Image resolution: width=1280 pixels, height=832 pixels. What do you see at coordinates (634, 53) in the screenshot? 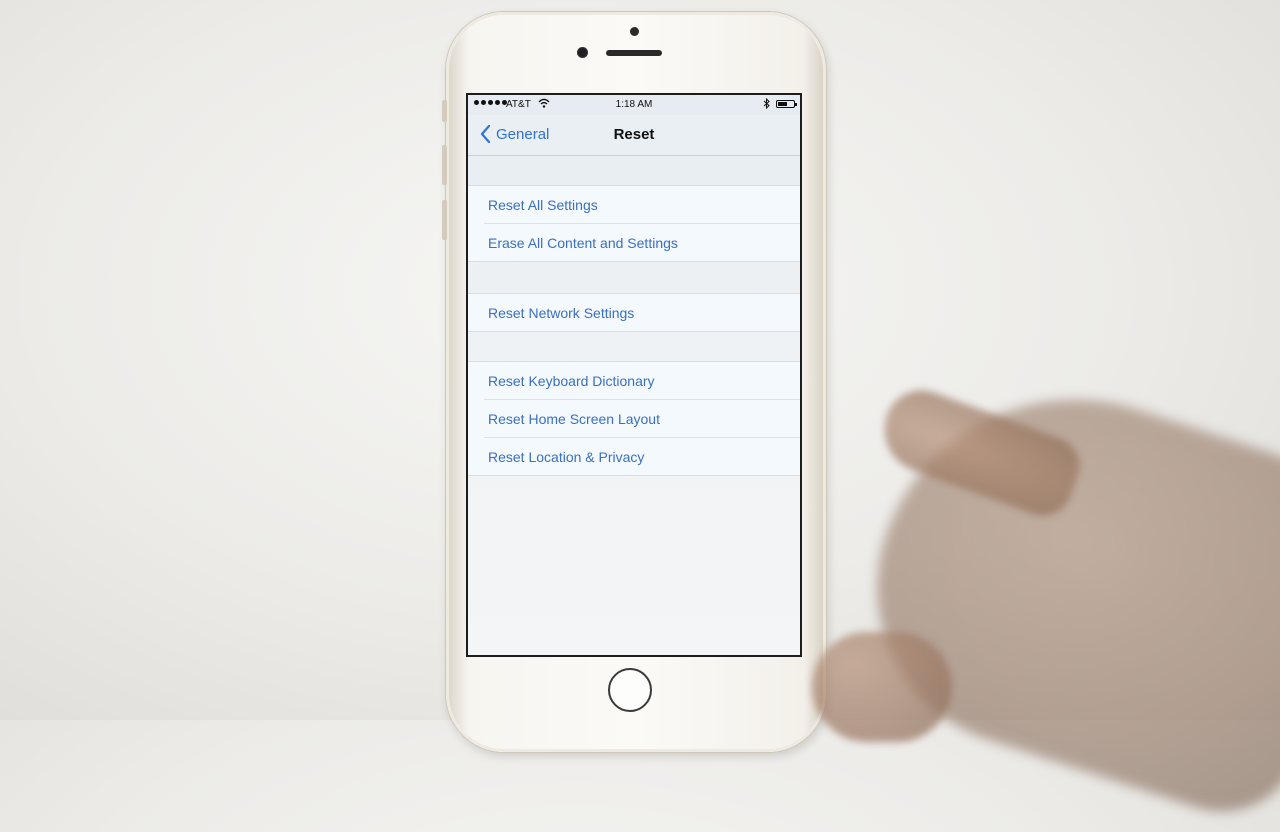
I see `earpiece-speaker` at bounding box center [634, 53].